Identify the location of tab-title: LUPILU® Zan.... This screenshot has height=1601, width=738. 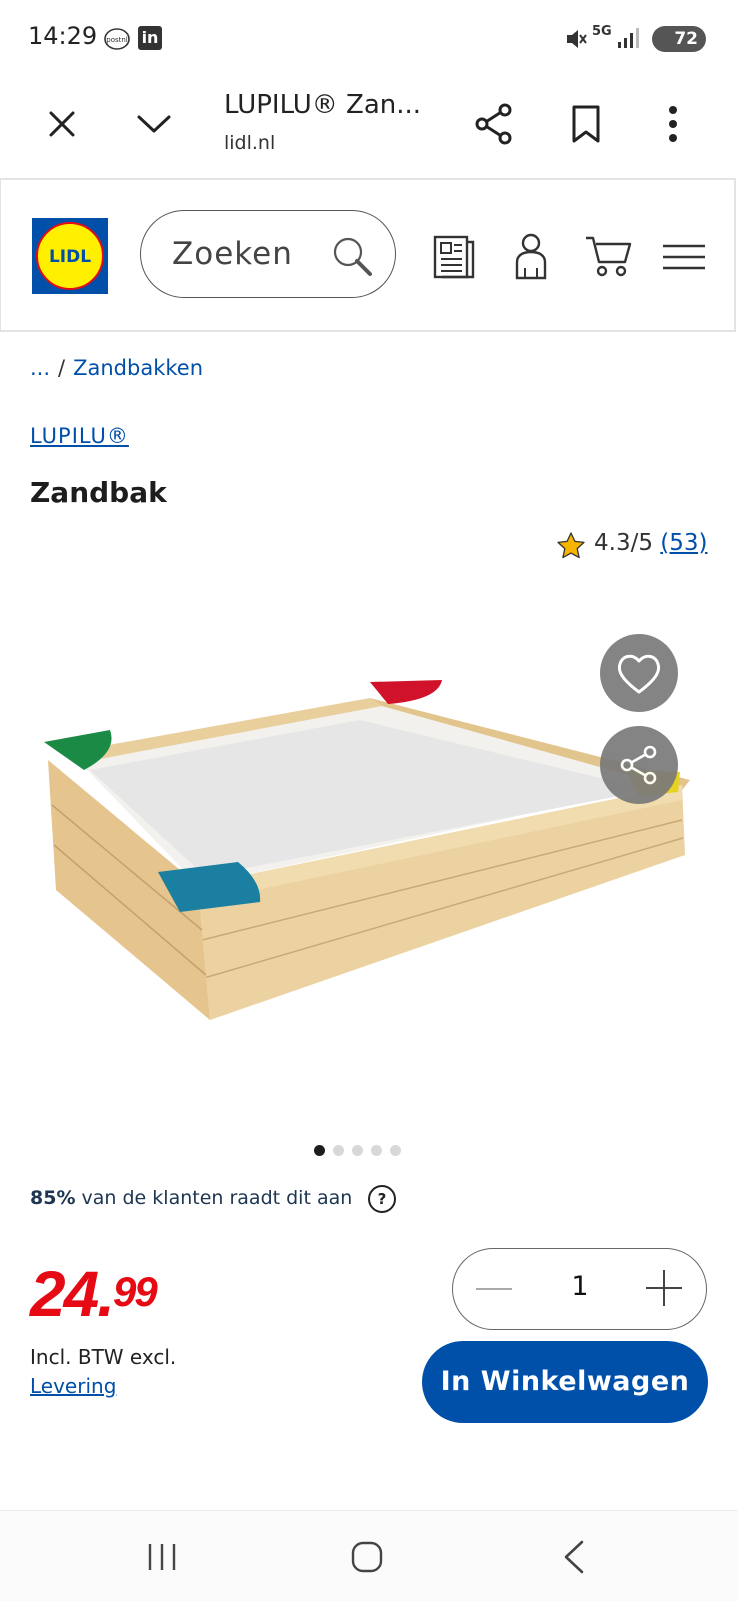
(323, 105).